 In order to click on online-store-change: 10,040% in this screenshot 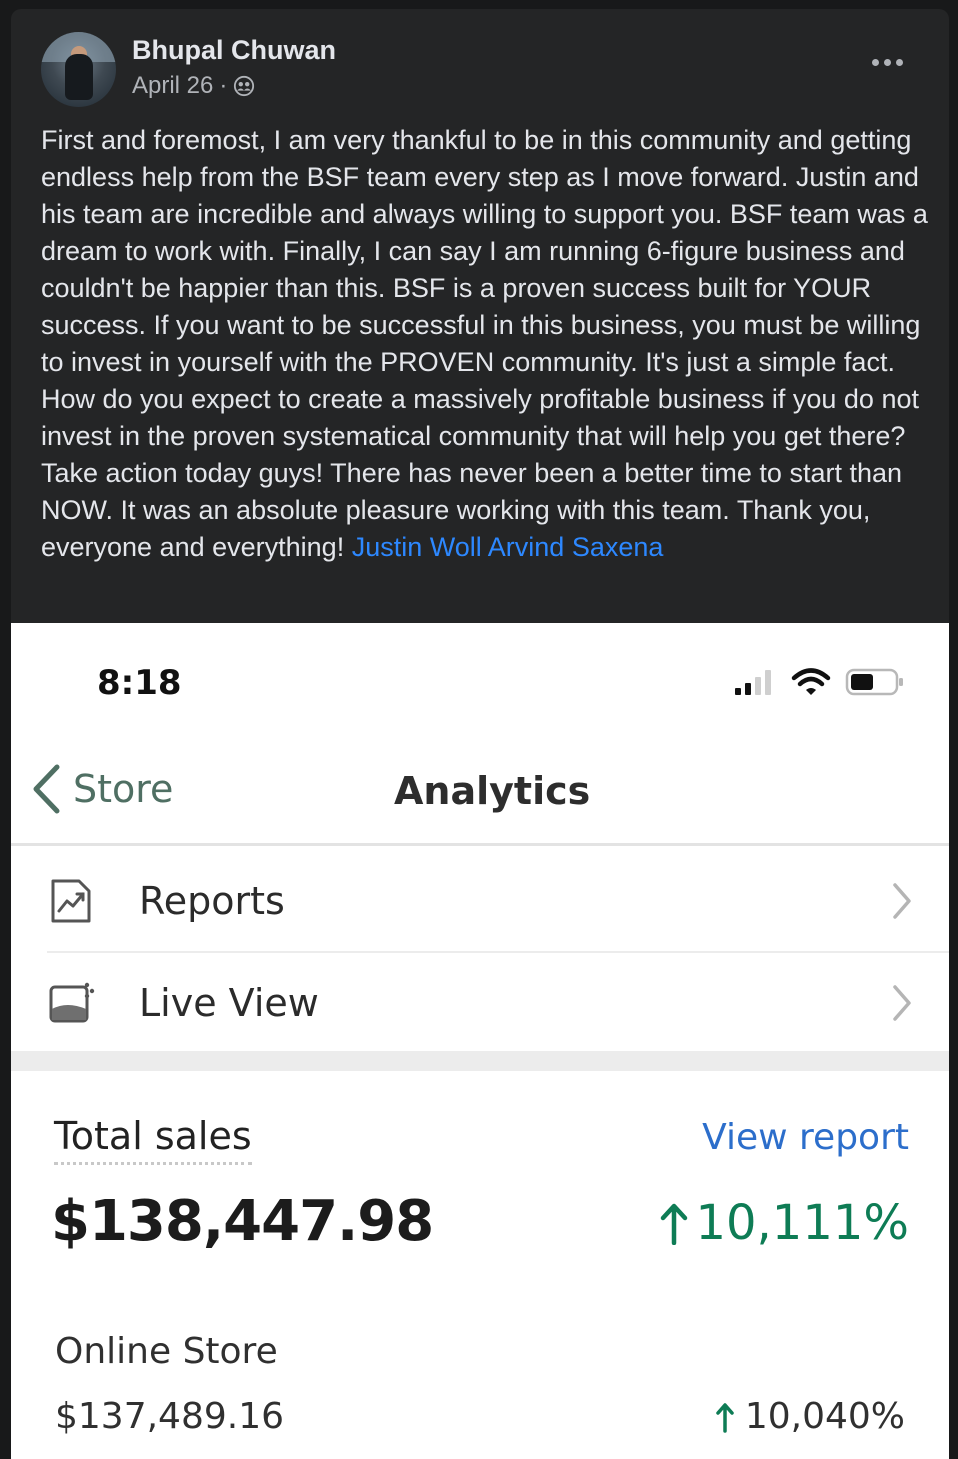, I will do `click(810, 1416)`.